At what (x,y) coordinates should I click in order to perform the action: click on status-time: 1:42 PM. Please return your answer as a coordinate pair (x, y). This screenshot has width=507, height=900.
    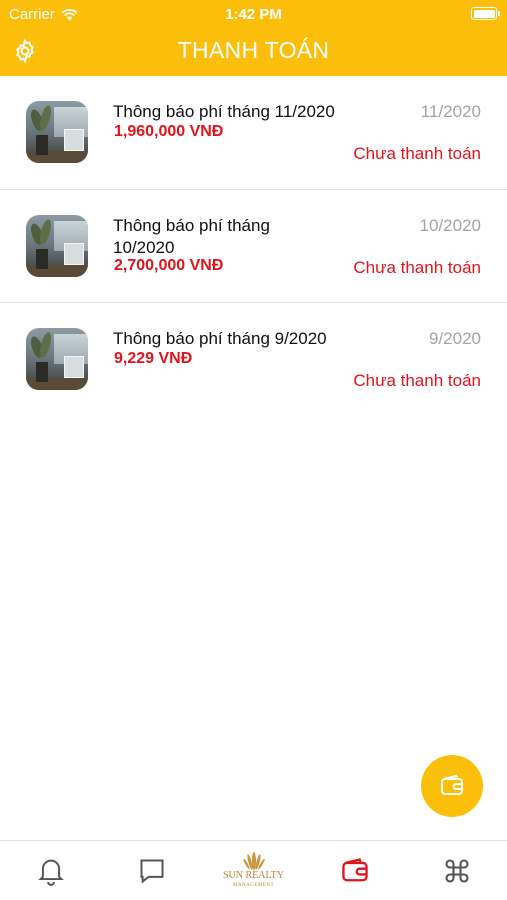
    Looking at the image, I should click on (253, 14).